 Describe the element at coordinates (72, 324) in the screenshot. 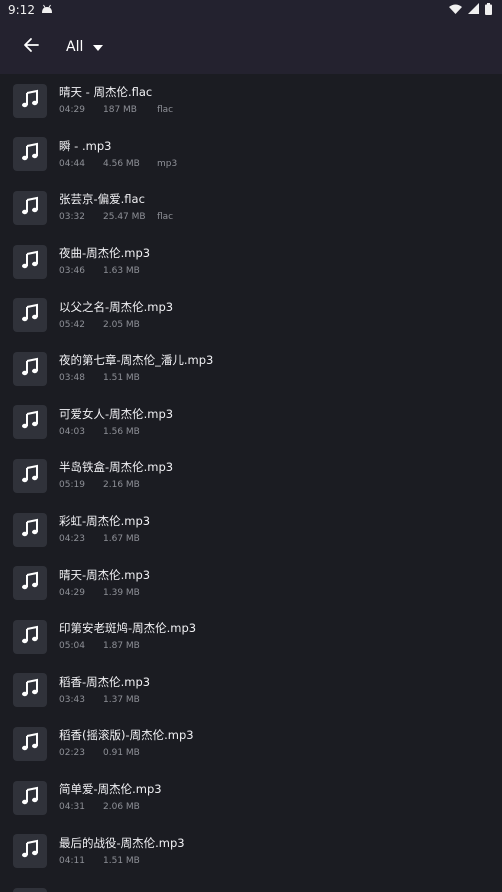

I see `song-duration: 05:42` at that location.